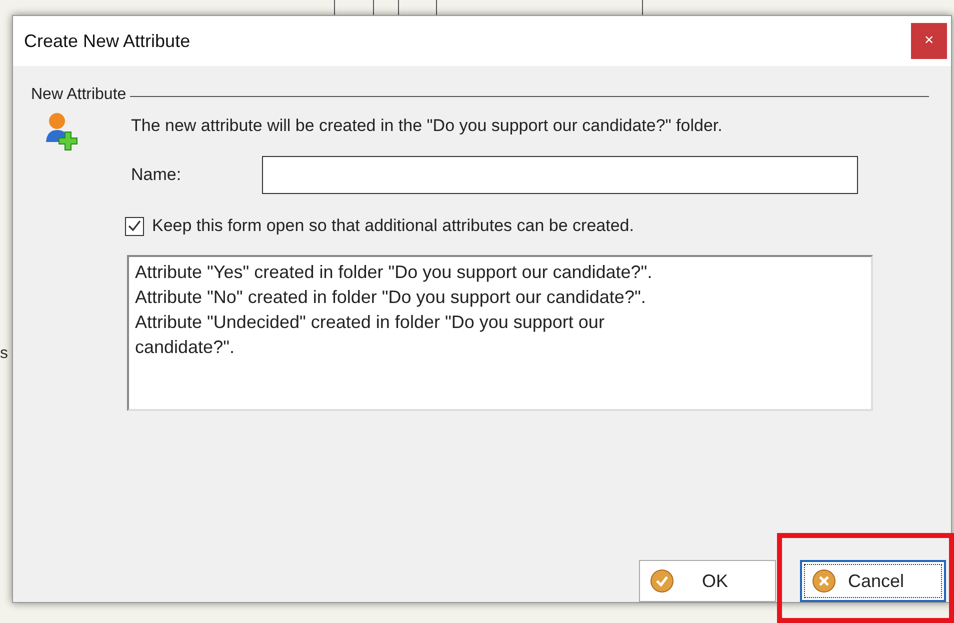  Describe the element at coordinates (560, 175) in the screenshot. I see `name-input` at that location.